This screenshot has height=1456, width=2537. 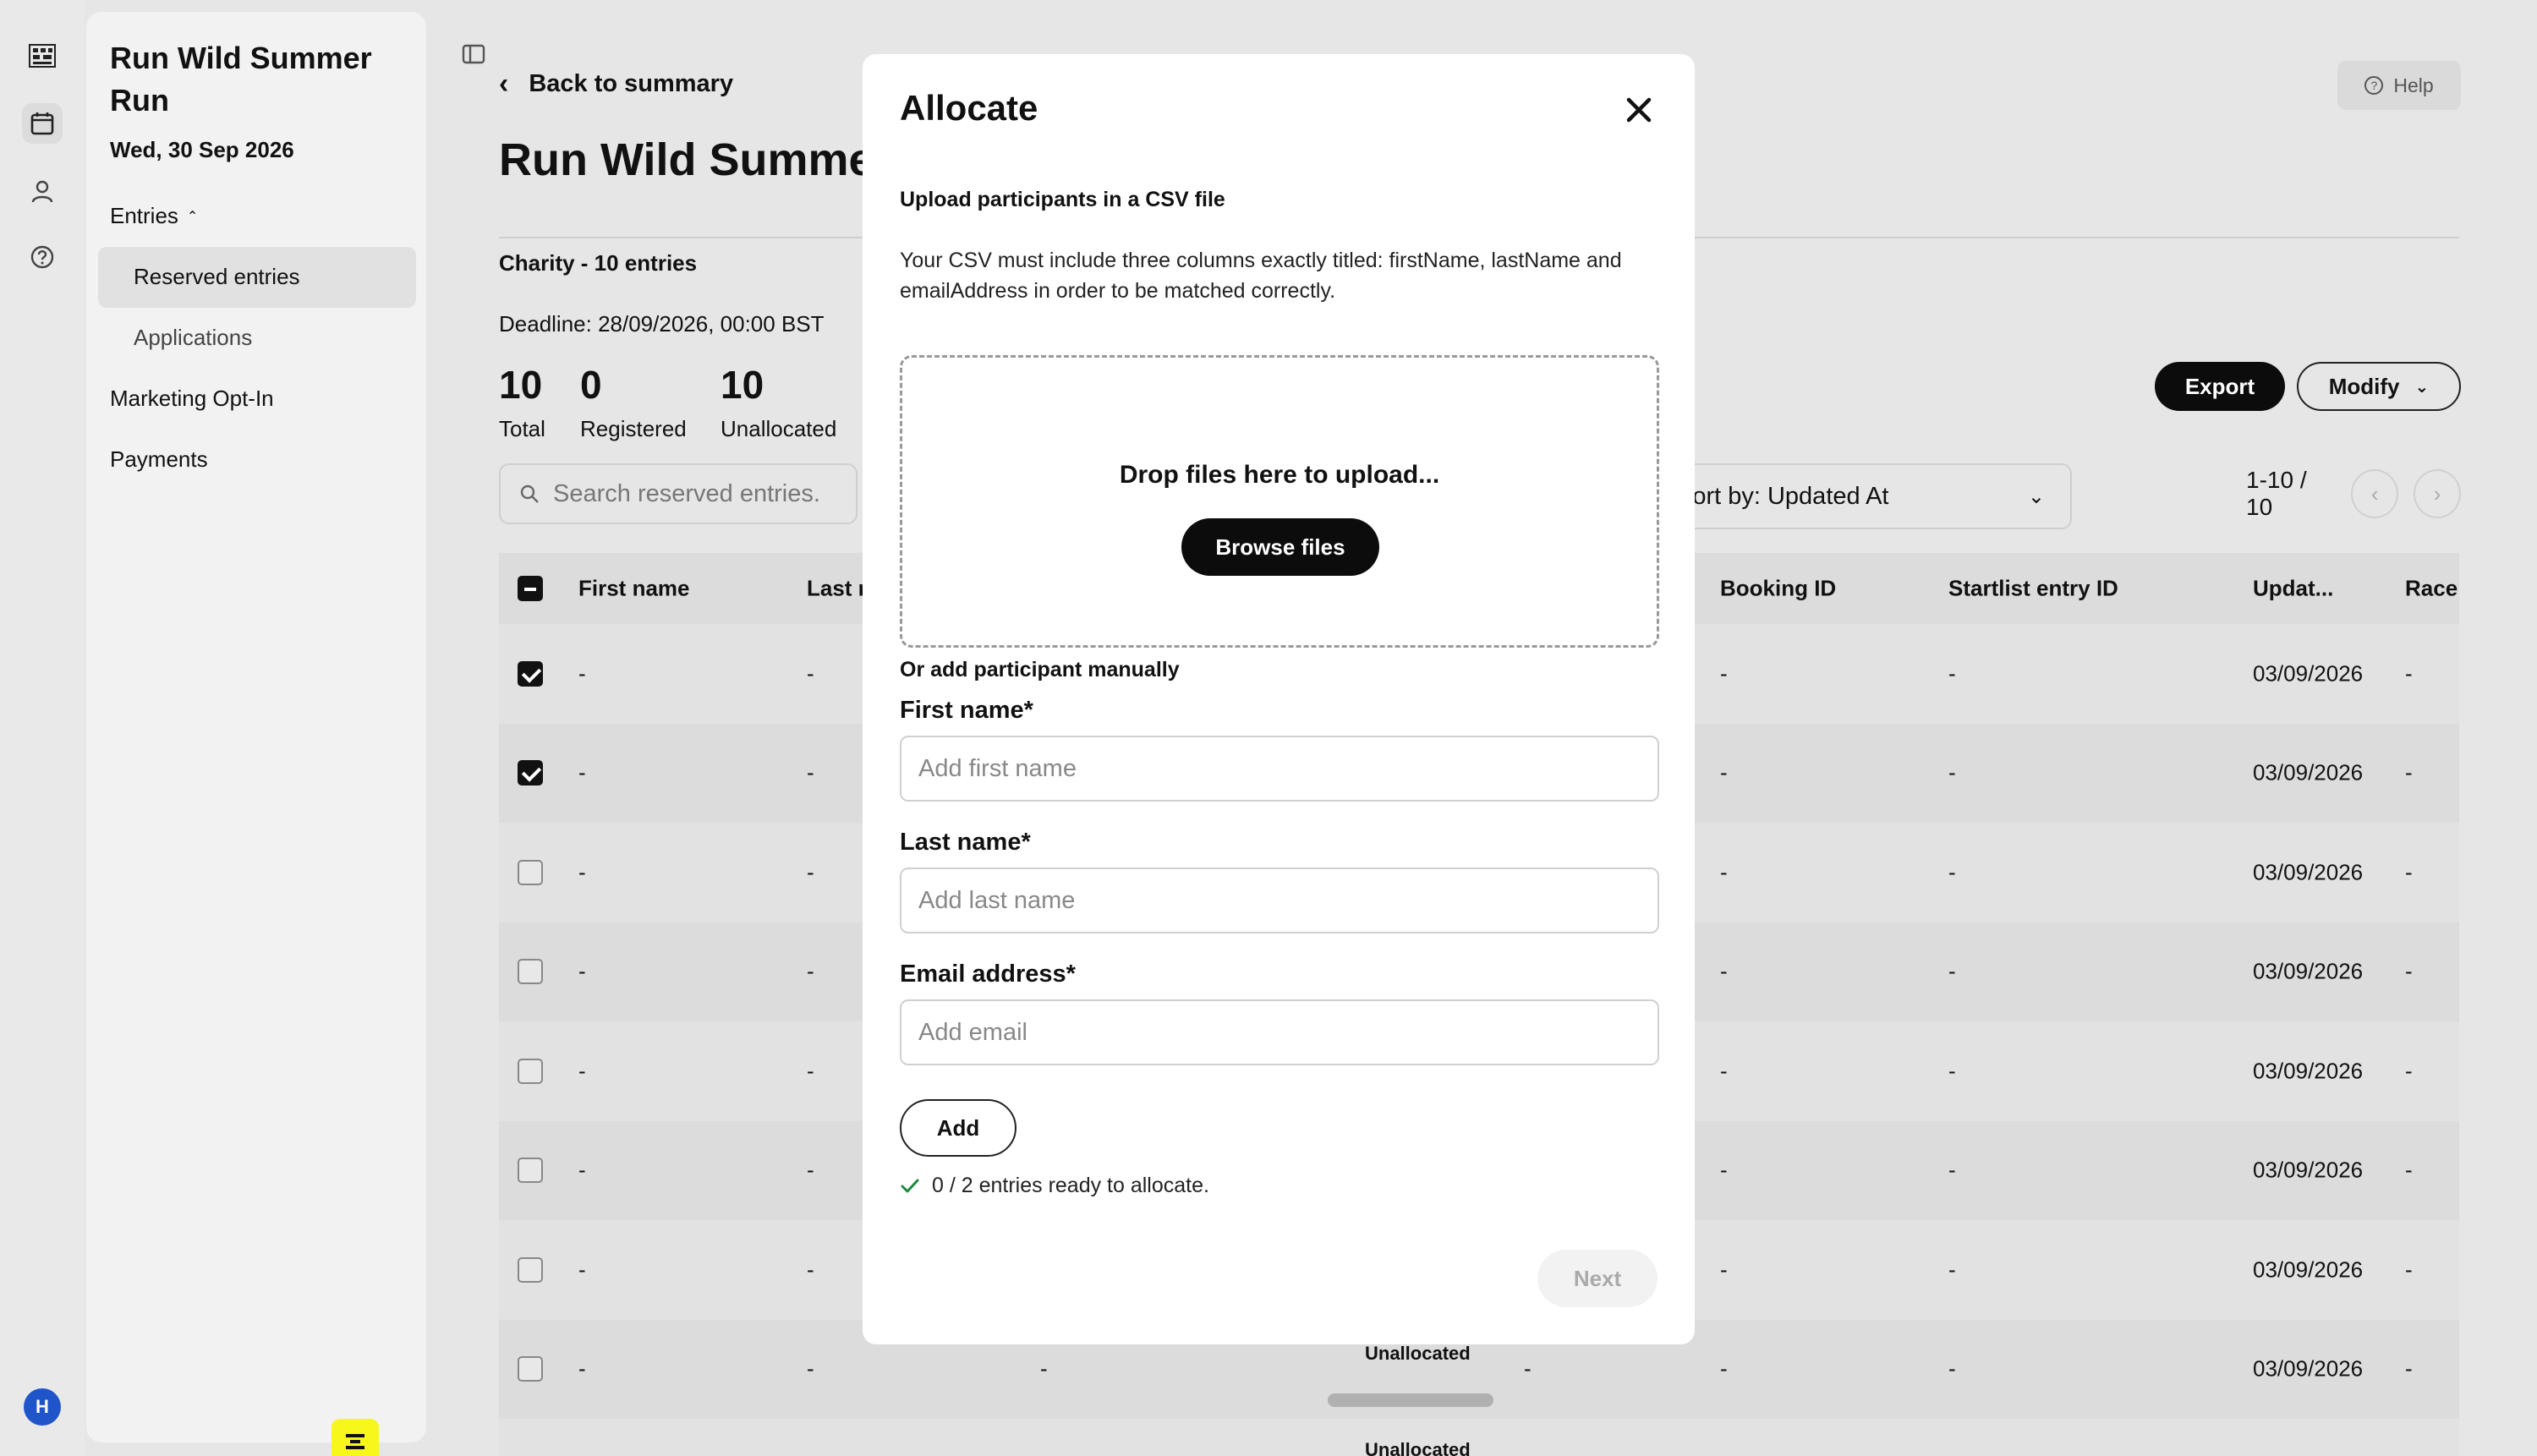 I want to click on prev-page-button: ‹, so click(x=2375, y=493).